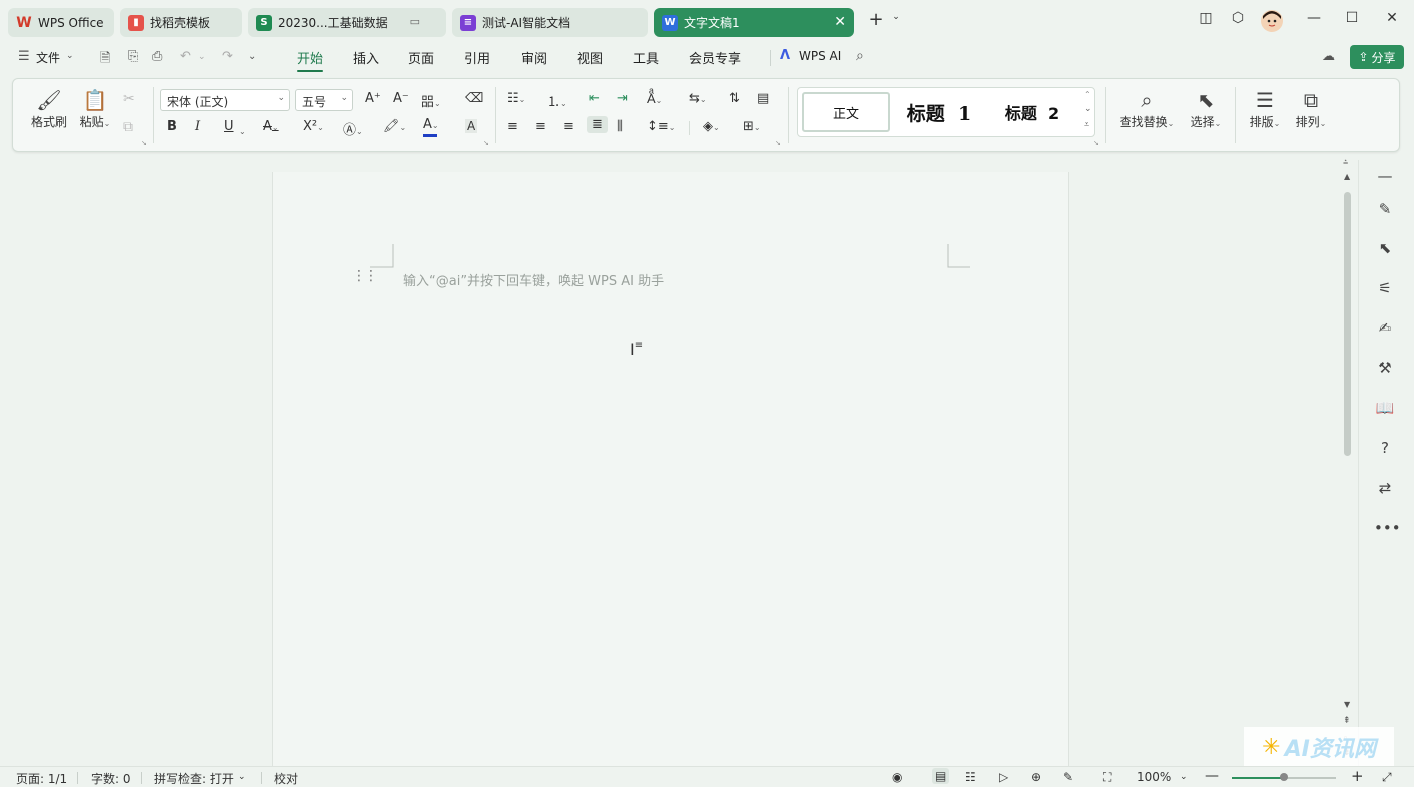  What do you see at coordinates (620, 126) in the screenshot?
I see `distributed-align-icon: ⫼` at bounding box center [620, 126].